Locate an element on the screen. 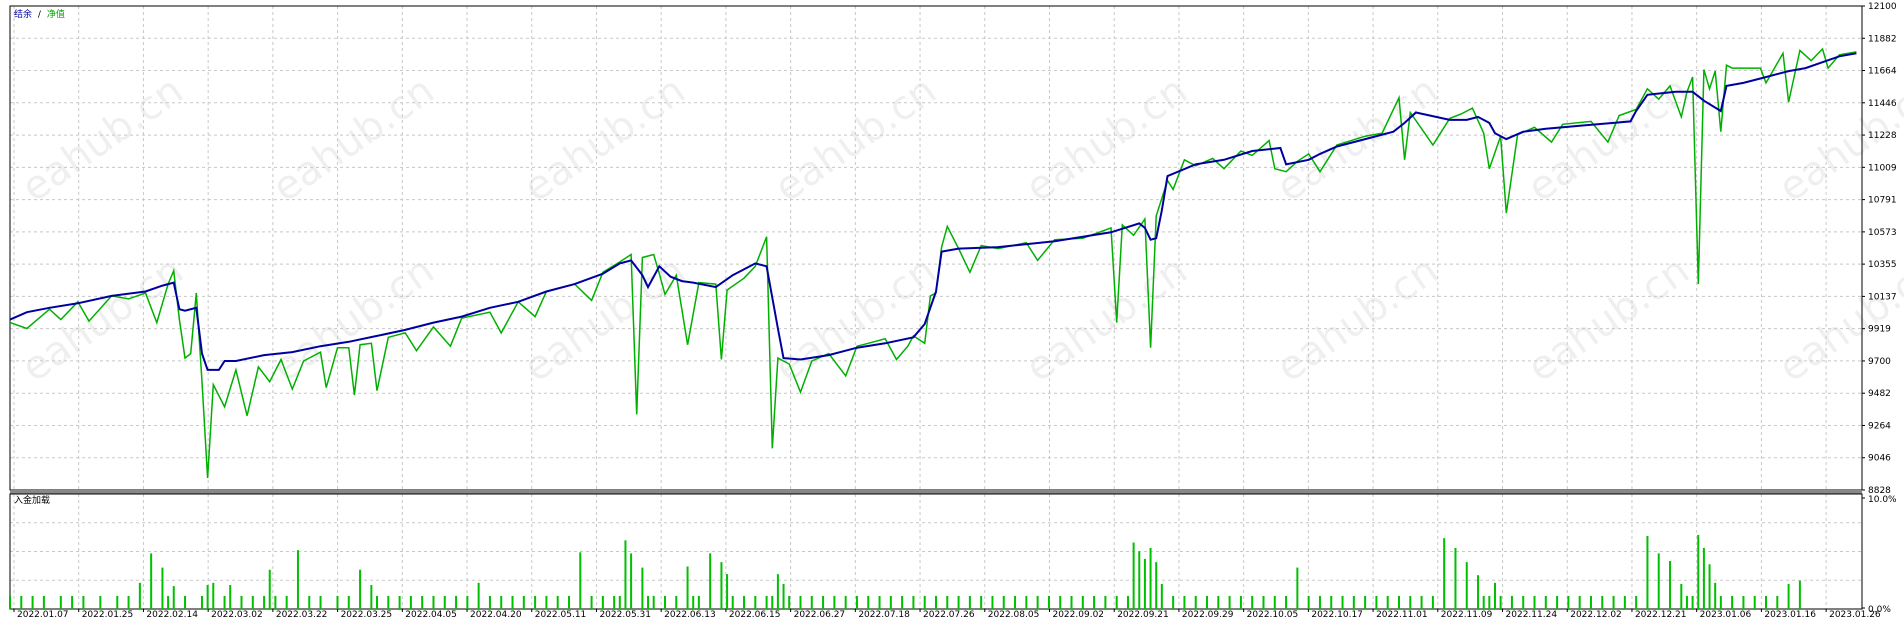 The image size is (1904, 618). y-tick-label: 11228 is located at coordinates (1882, 136).